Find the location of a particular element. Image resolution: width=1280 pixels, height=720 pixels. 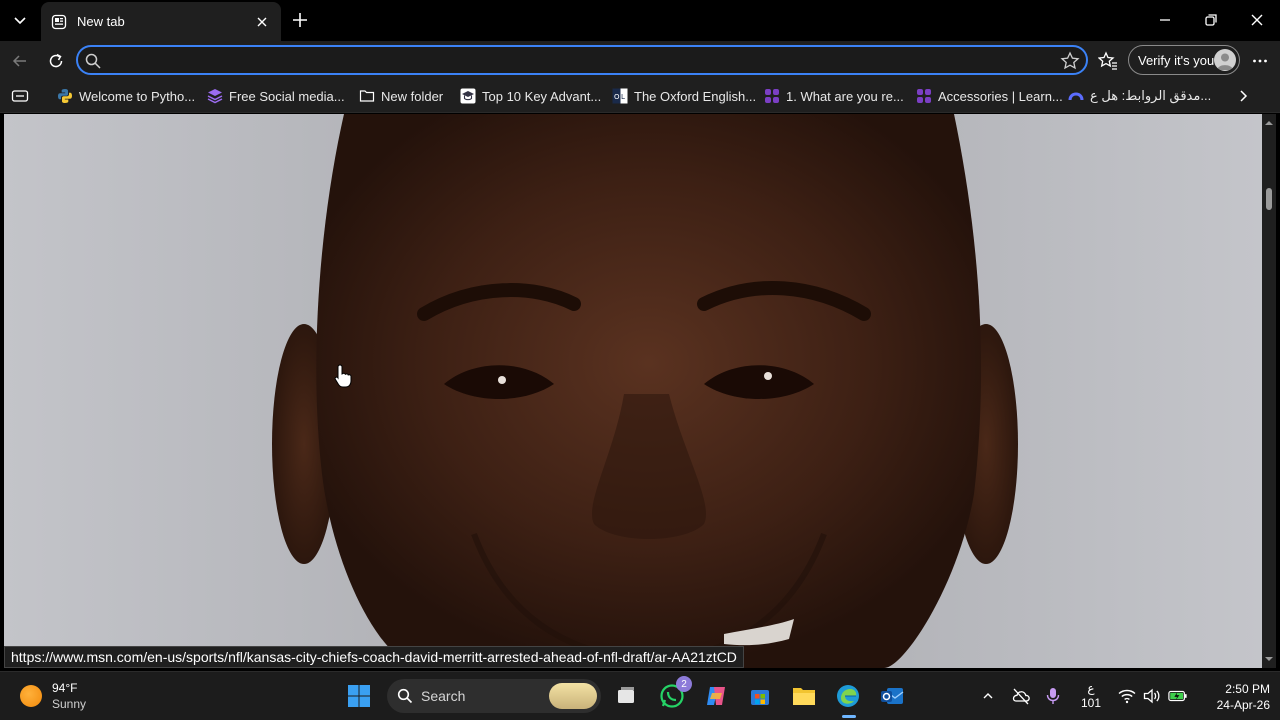

new-tab-button is located at coordinates (300, 20).